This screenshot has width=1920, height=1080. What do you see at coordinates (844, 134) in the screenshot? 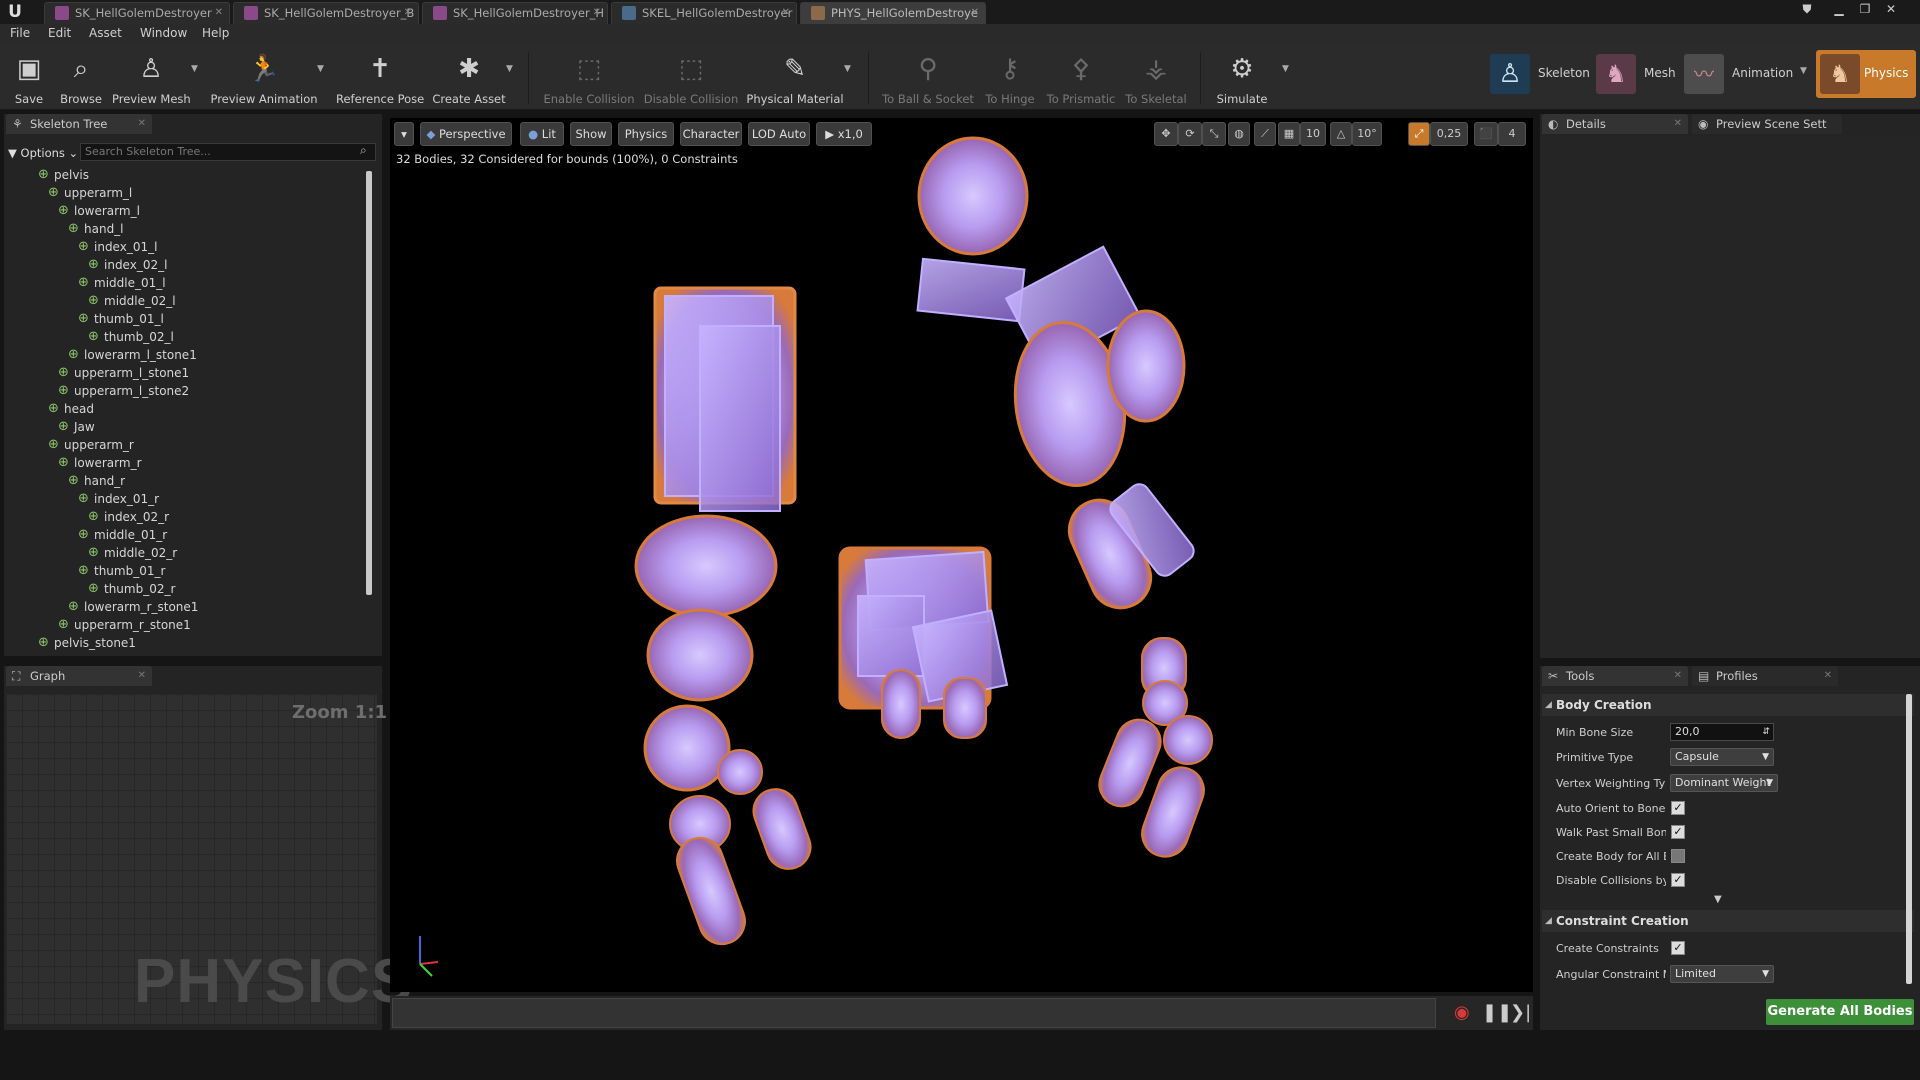
I see `playback-speed-button: ▶ x1,0` at bounding box center [844, 134].